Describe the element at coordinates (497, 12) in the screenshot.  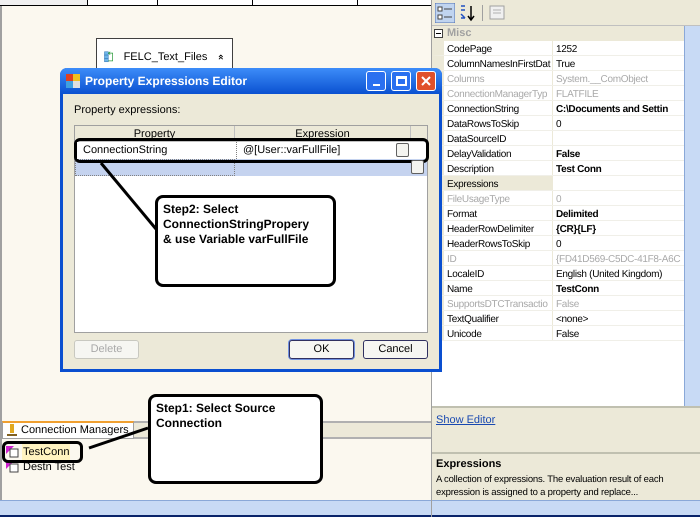
I see `property-pages-icon` at that location.